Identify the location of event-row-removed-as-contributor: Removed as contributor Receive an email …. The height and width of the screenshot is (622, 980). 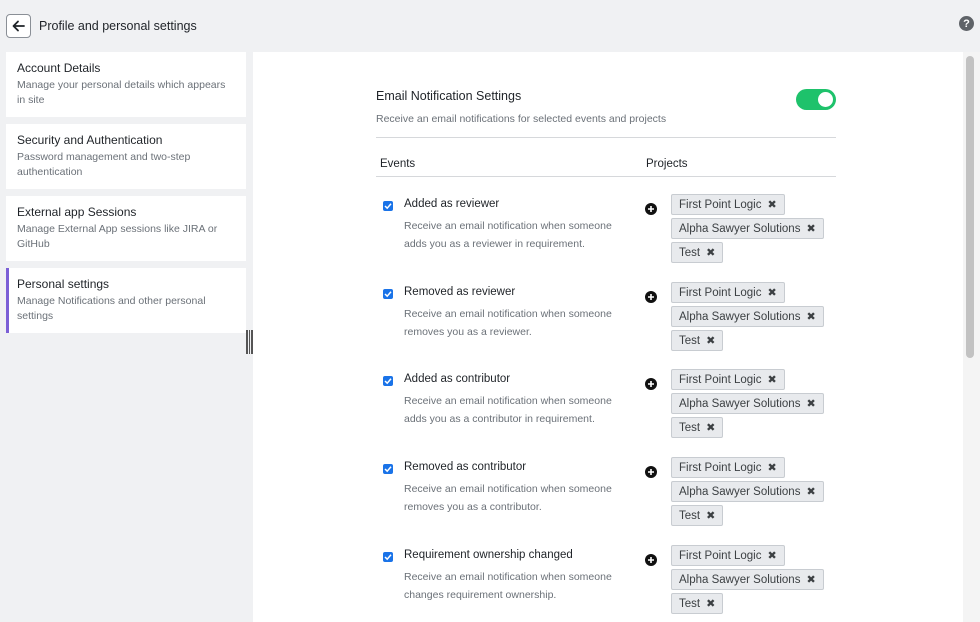
(606, 503).